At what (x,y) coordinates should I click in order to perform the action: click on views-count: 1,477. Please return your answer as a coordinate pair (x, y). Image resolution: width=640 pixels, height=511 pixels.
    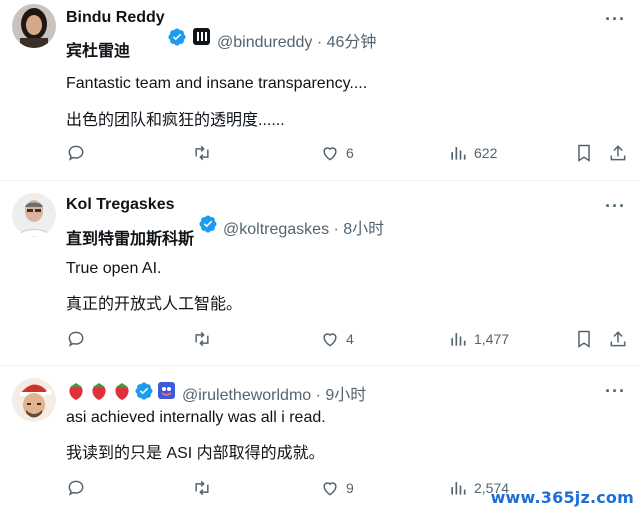
    Looking at the image, I should click on (492, 339).